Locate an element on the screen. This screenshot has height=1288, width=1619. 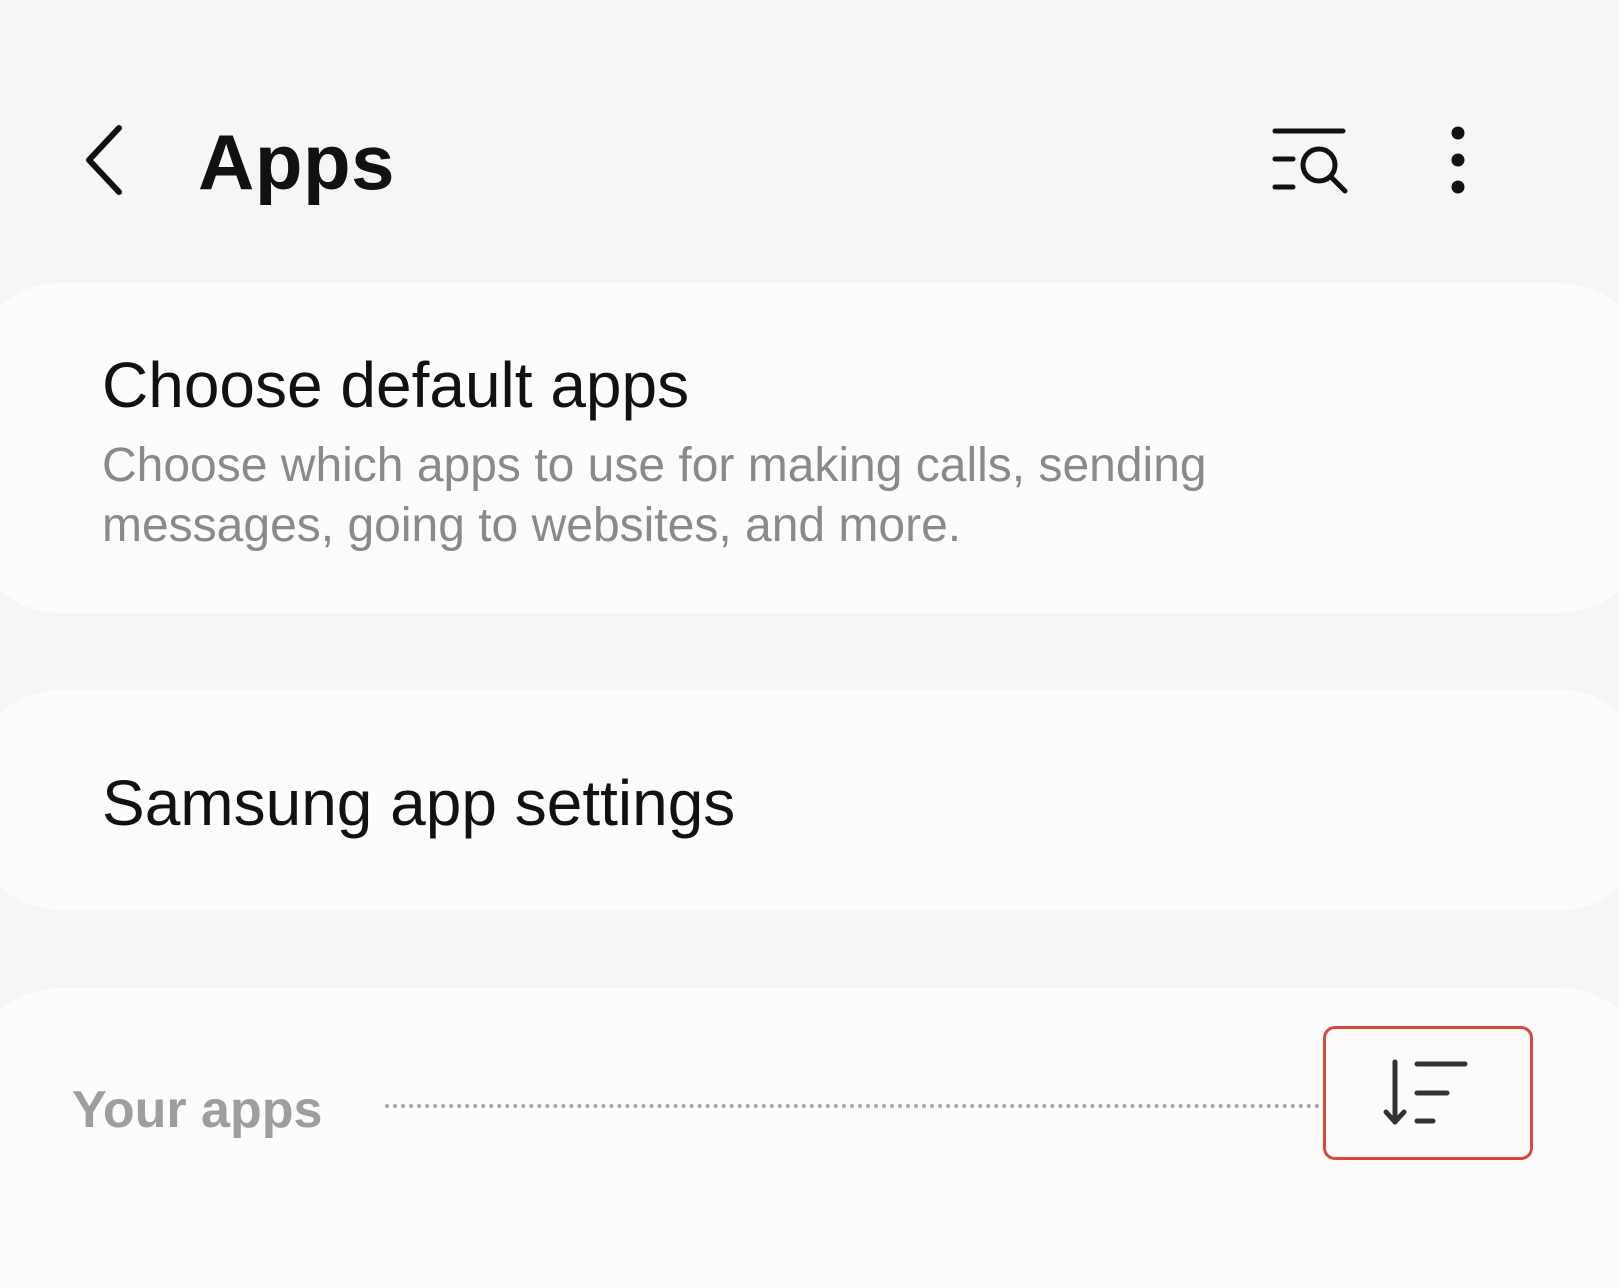
search-button is located at coordinates (1312, 160).